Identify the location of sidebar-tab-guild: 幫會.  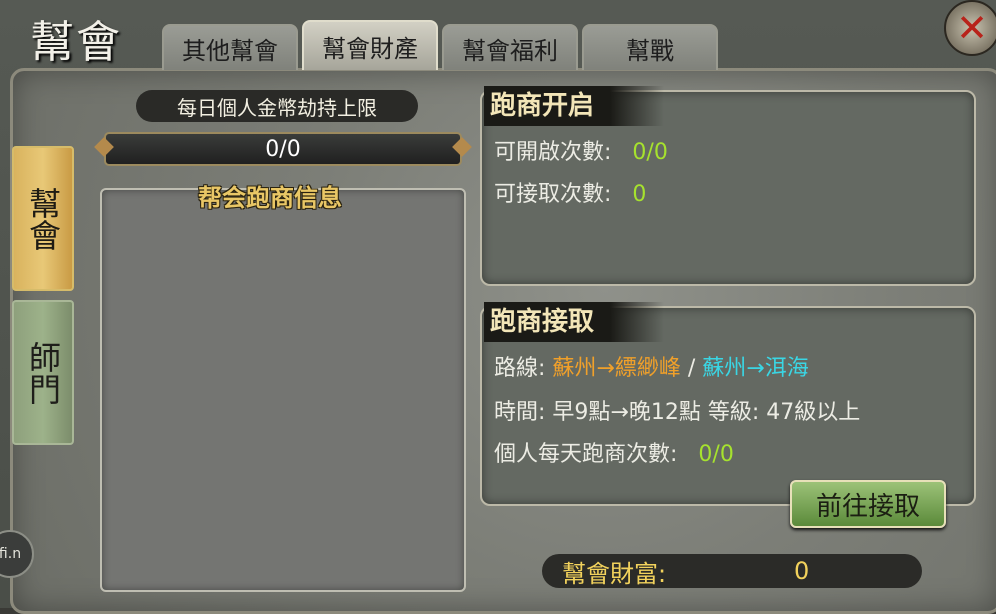
(43, 218).